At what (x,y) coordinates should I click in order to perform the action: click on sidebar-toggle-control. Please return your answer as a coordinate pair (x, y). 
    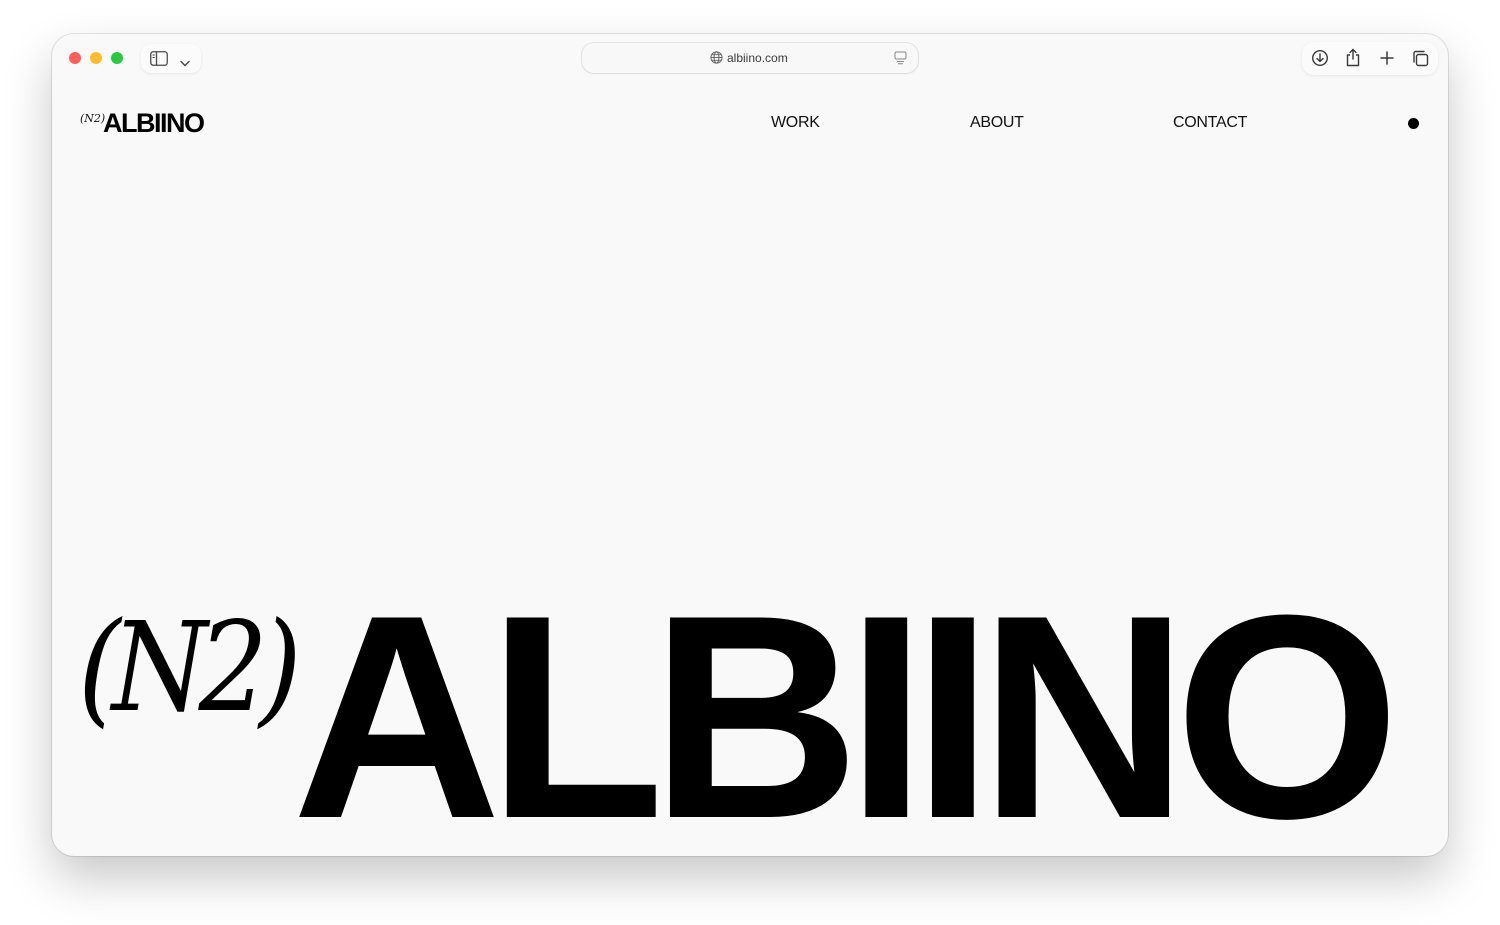
    Looking at the image, I should click on (171, 58).